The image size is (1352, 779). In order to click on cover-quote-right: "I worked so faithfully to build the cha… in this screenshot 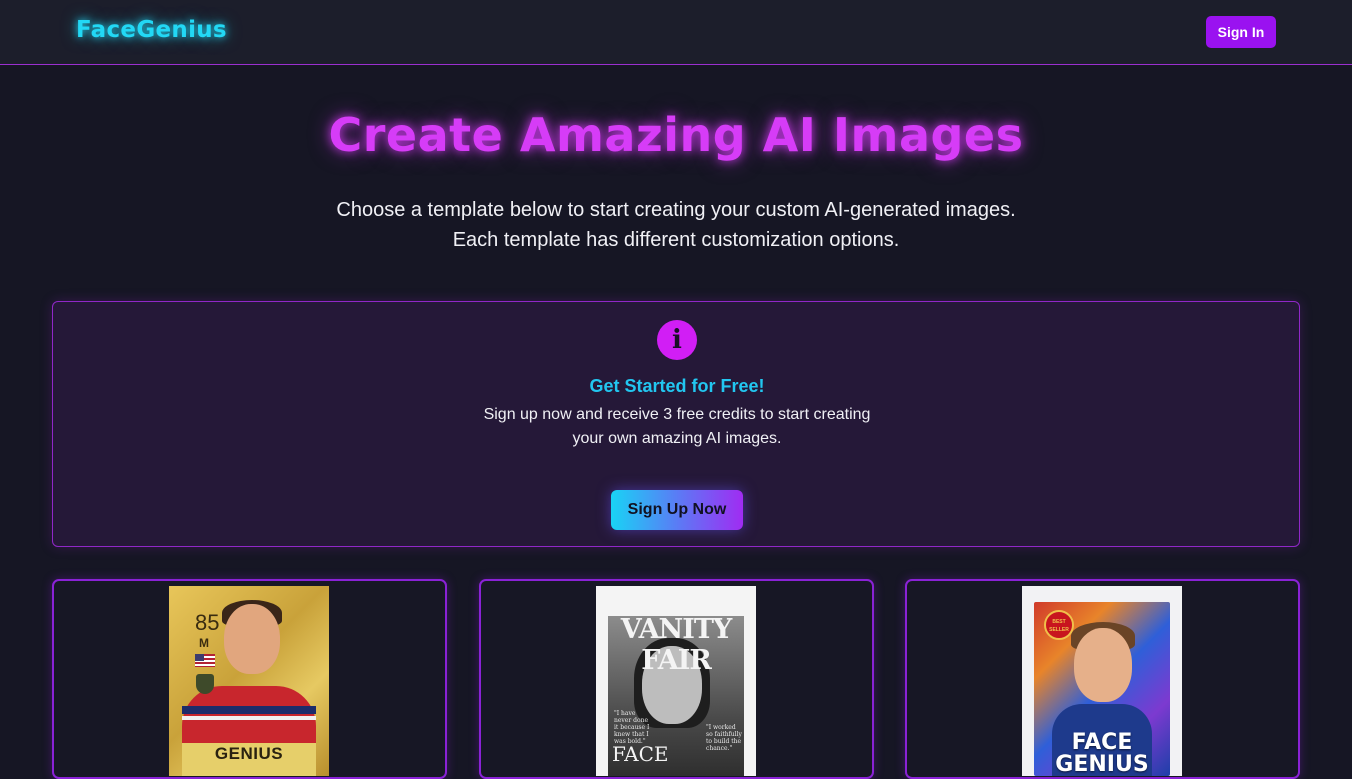, I will do `click(724, 738)`.